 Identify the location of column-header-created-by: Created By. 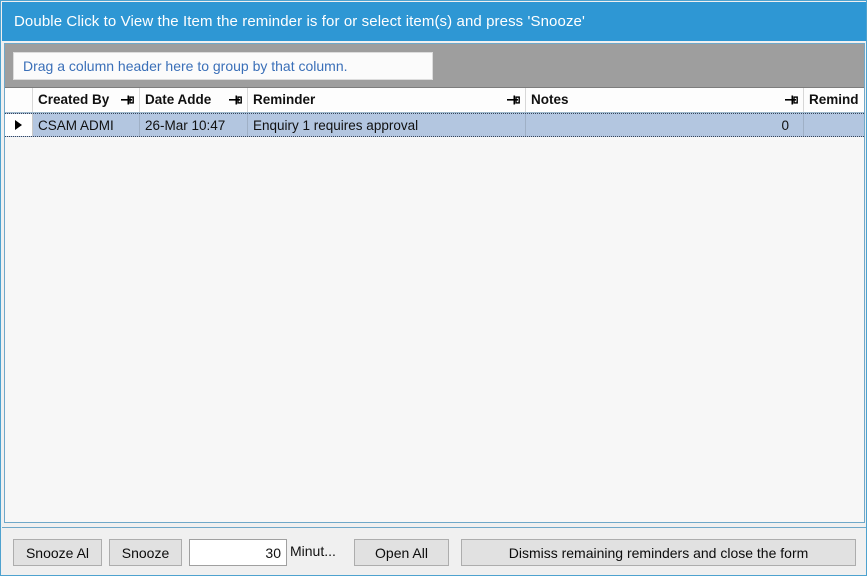
(86, 100).